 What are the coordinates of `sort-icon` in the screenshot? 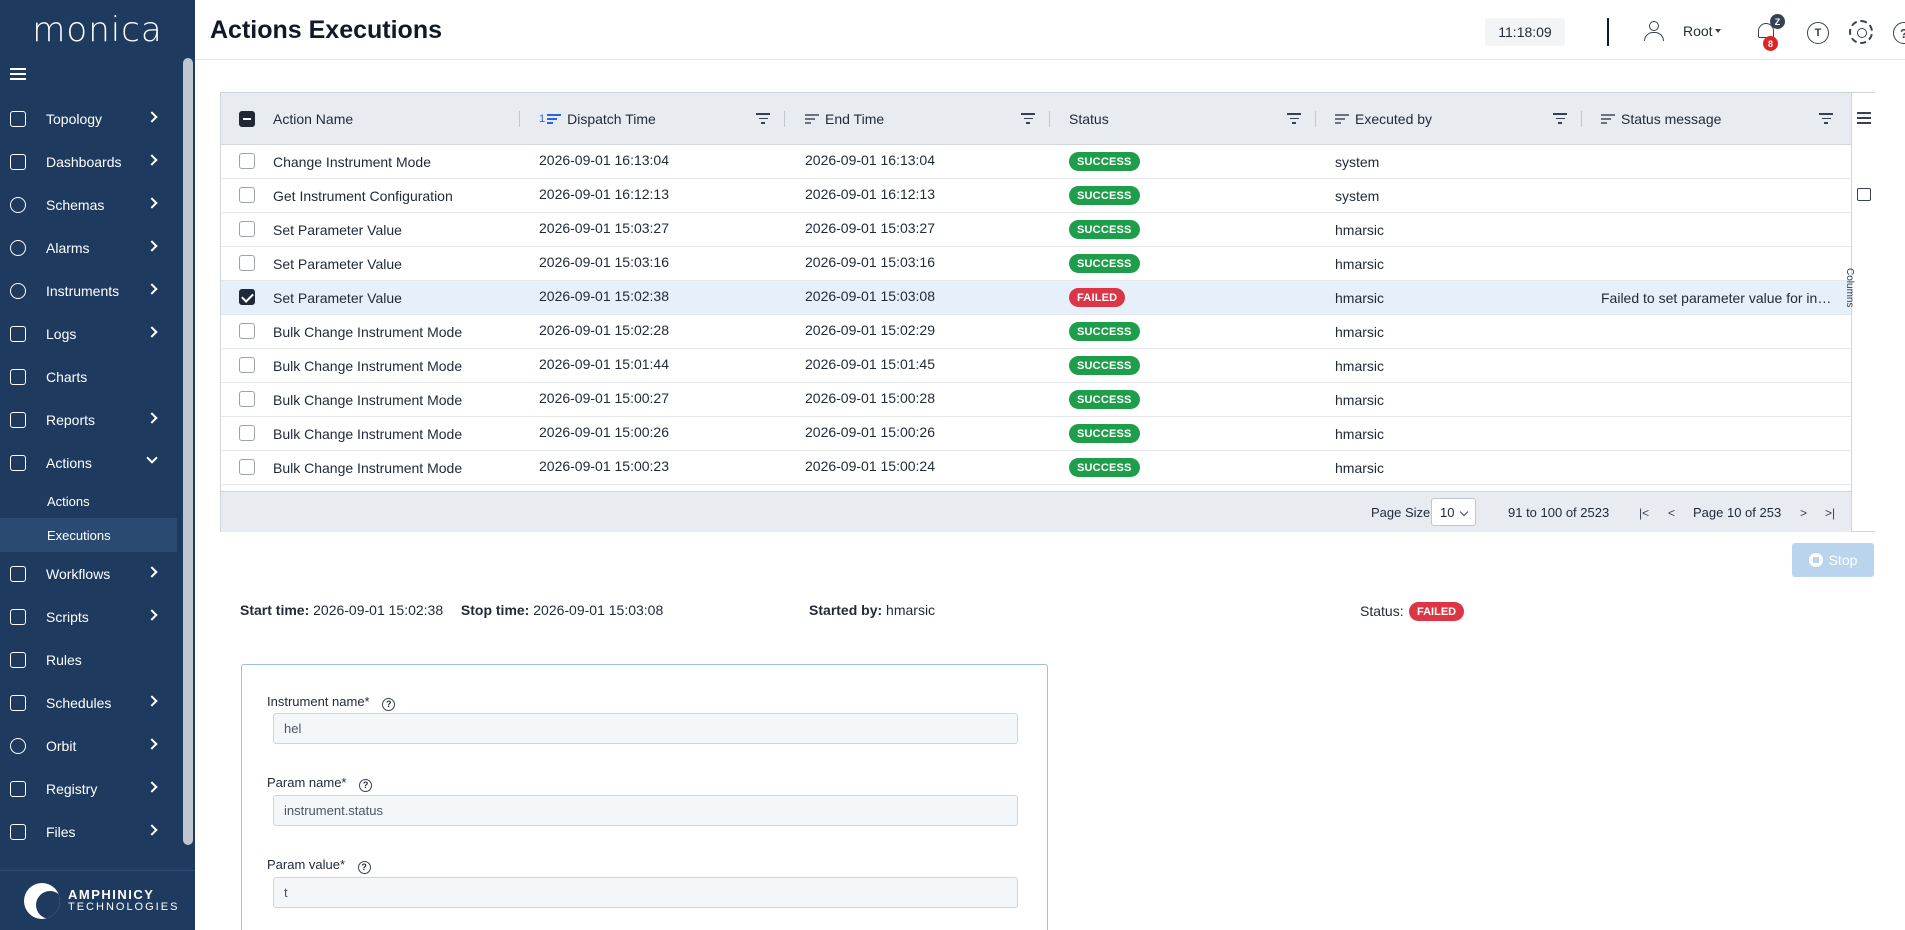 It's located at (1342, 119).